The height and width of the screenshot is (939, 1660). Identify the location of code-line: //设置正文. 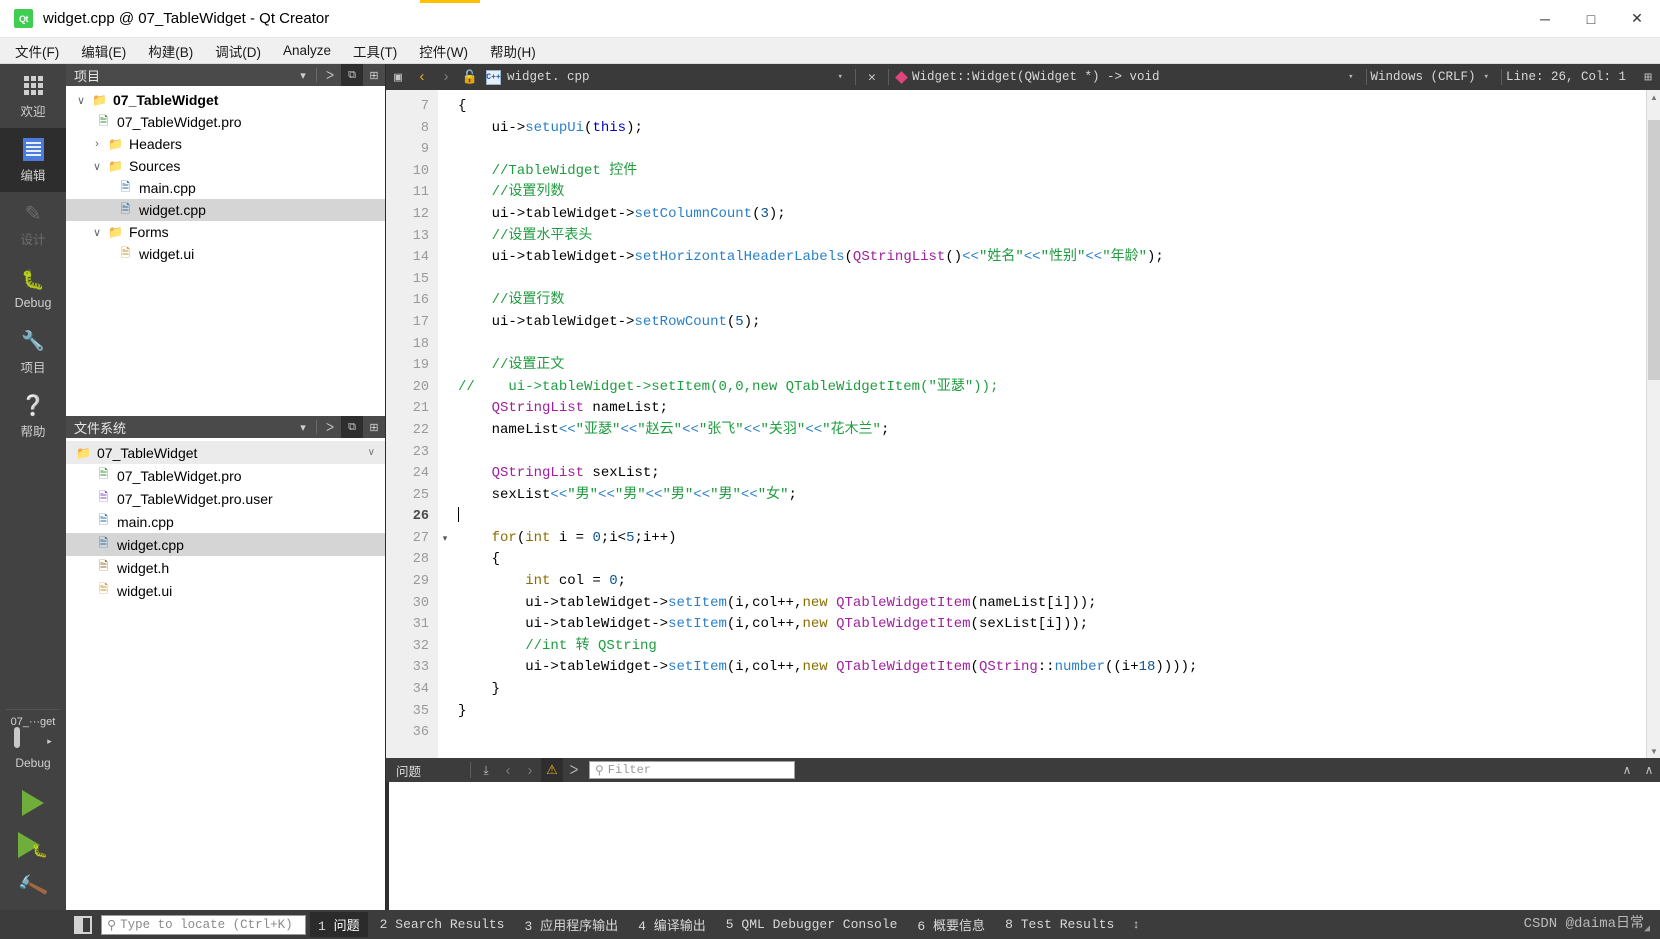
(1056, 366).